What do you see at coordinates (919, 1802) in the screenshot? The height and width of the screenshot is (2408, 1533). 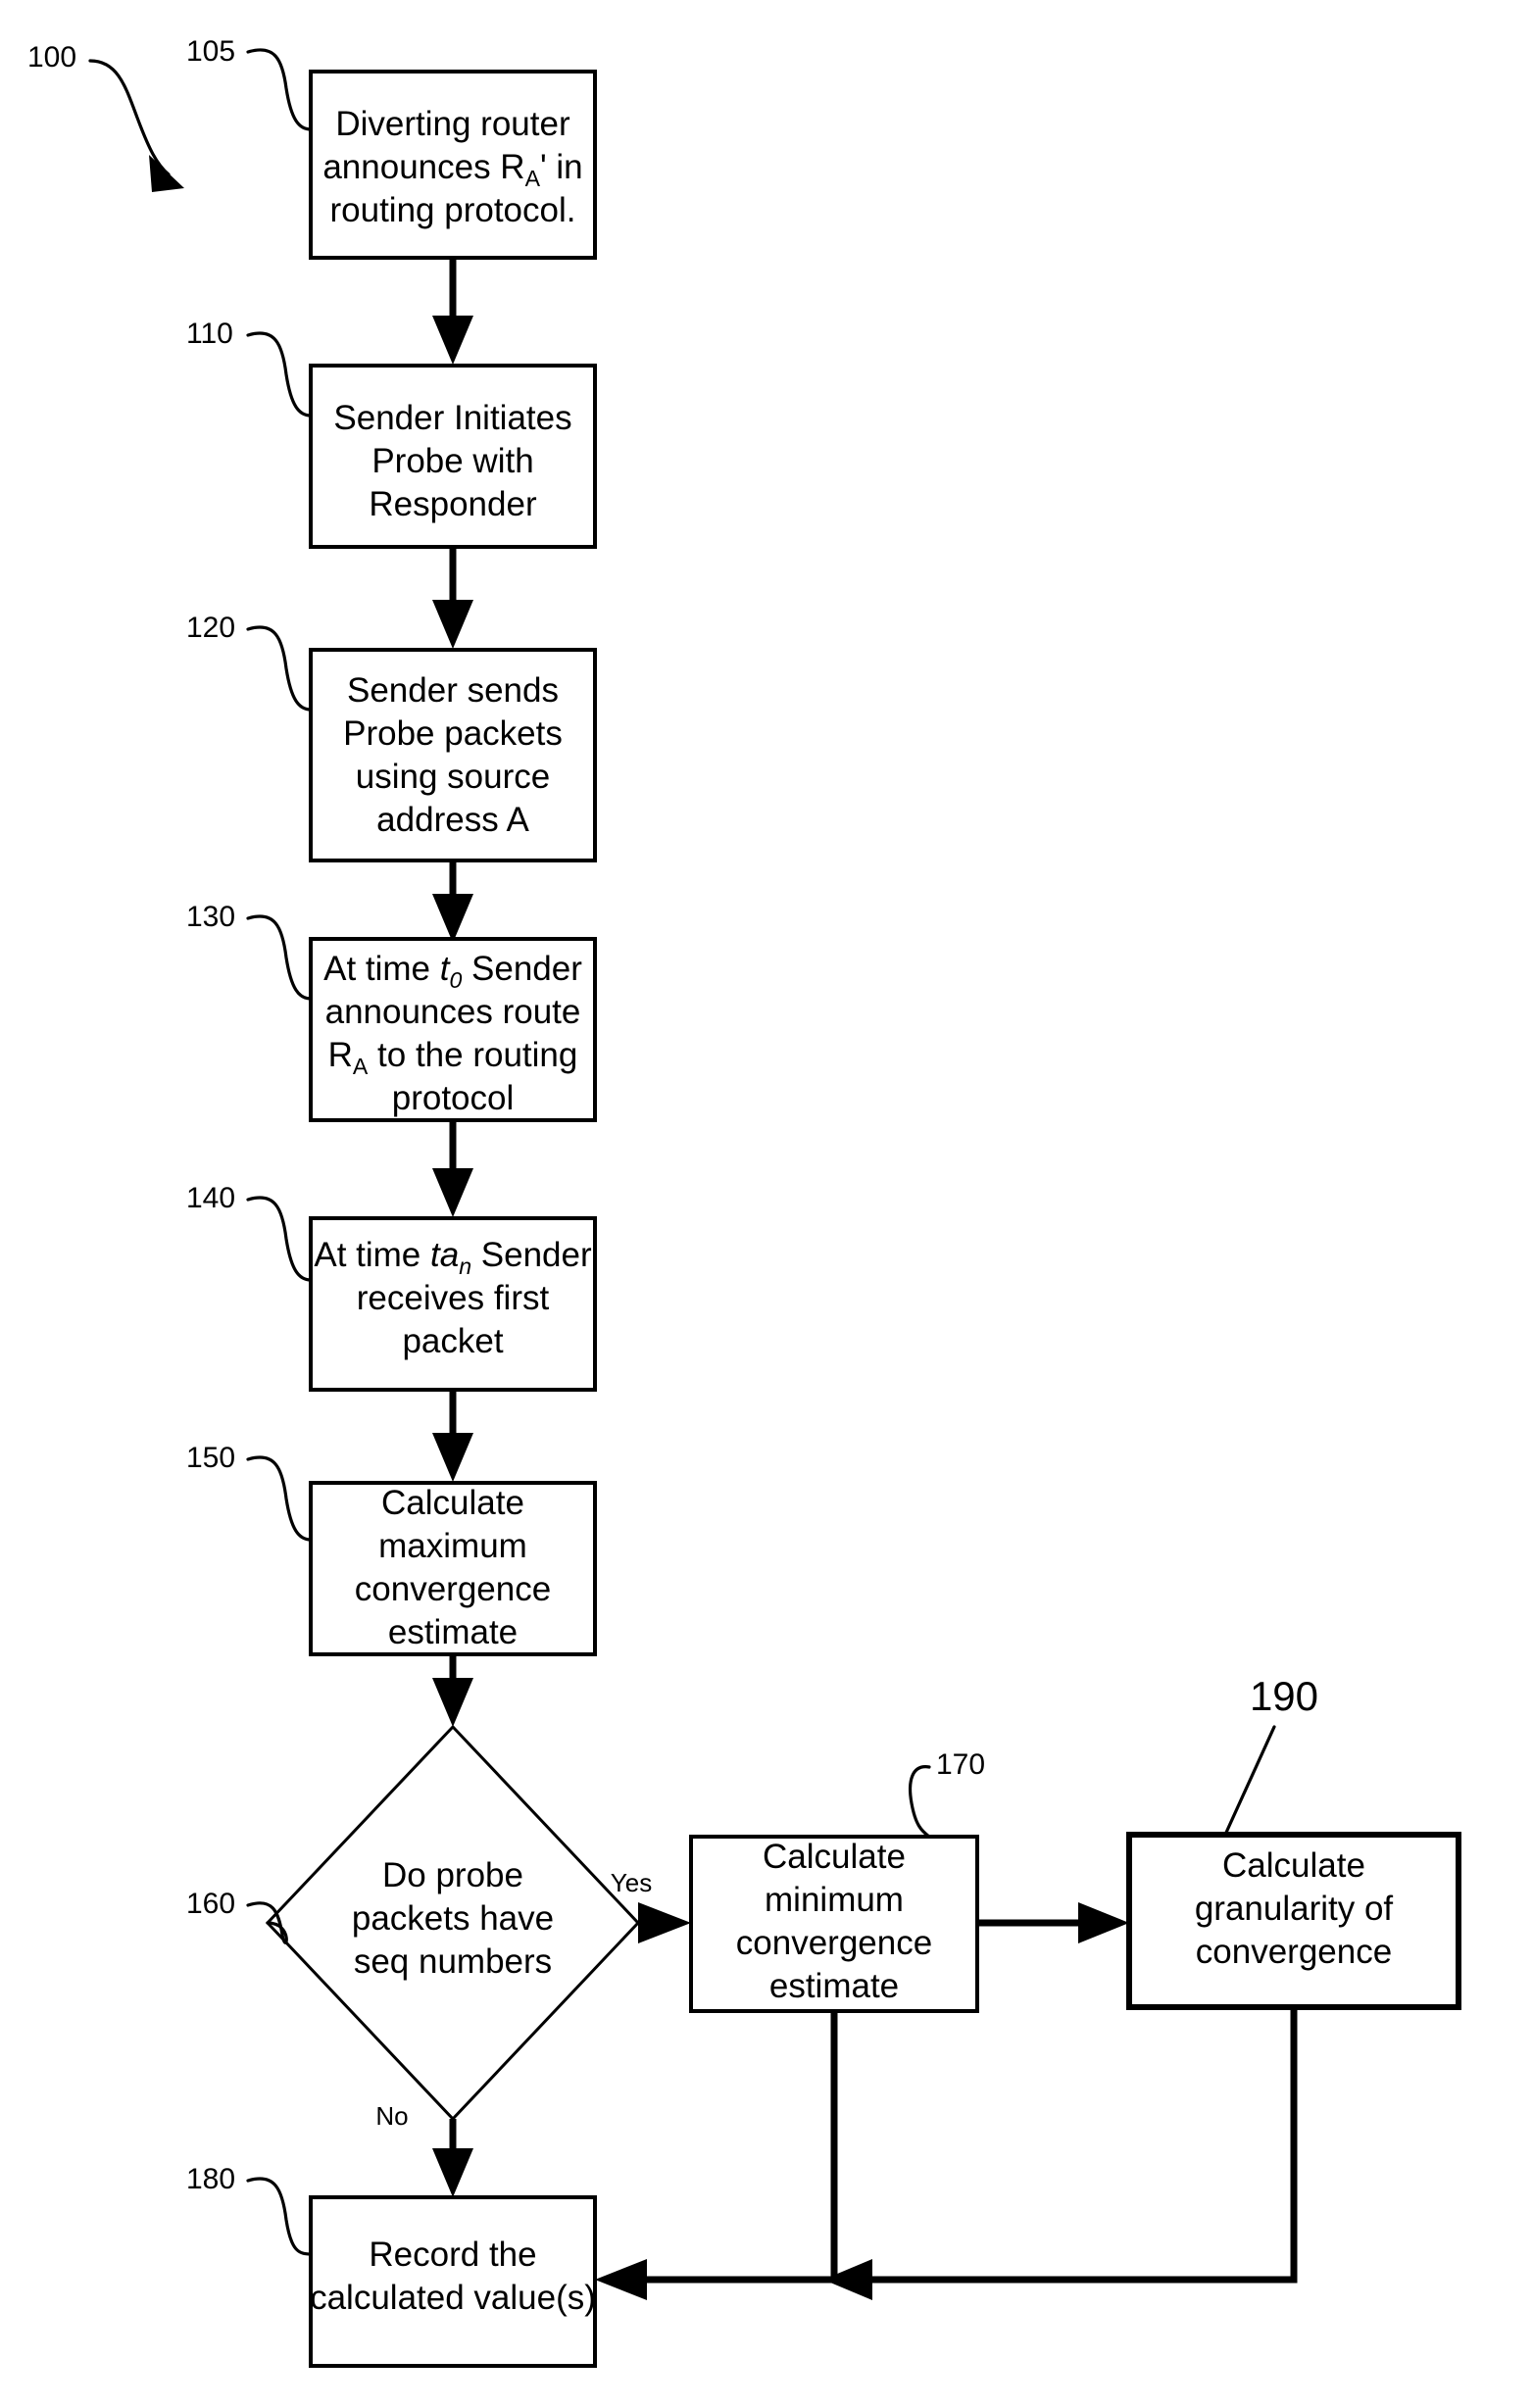 I see `ref-170-leader` at bounding box center [919, 1802].